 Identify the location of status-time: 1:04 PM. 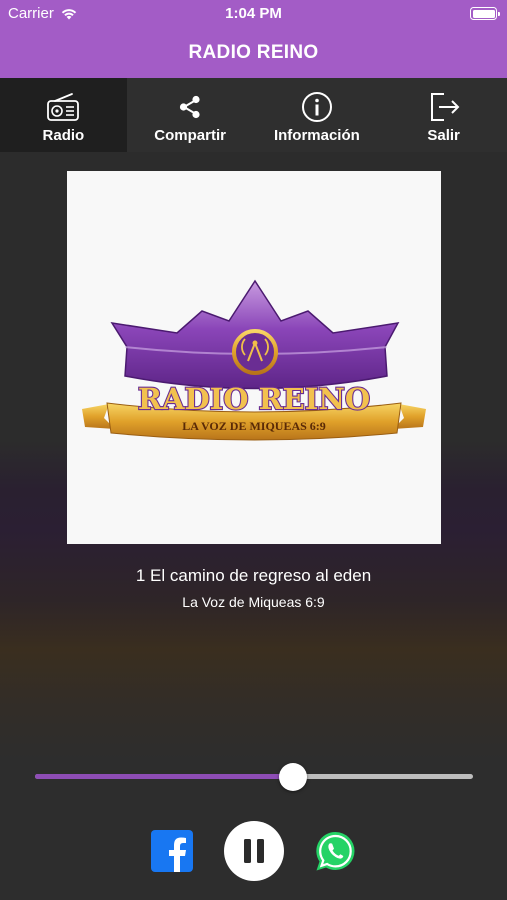
(253, 13).